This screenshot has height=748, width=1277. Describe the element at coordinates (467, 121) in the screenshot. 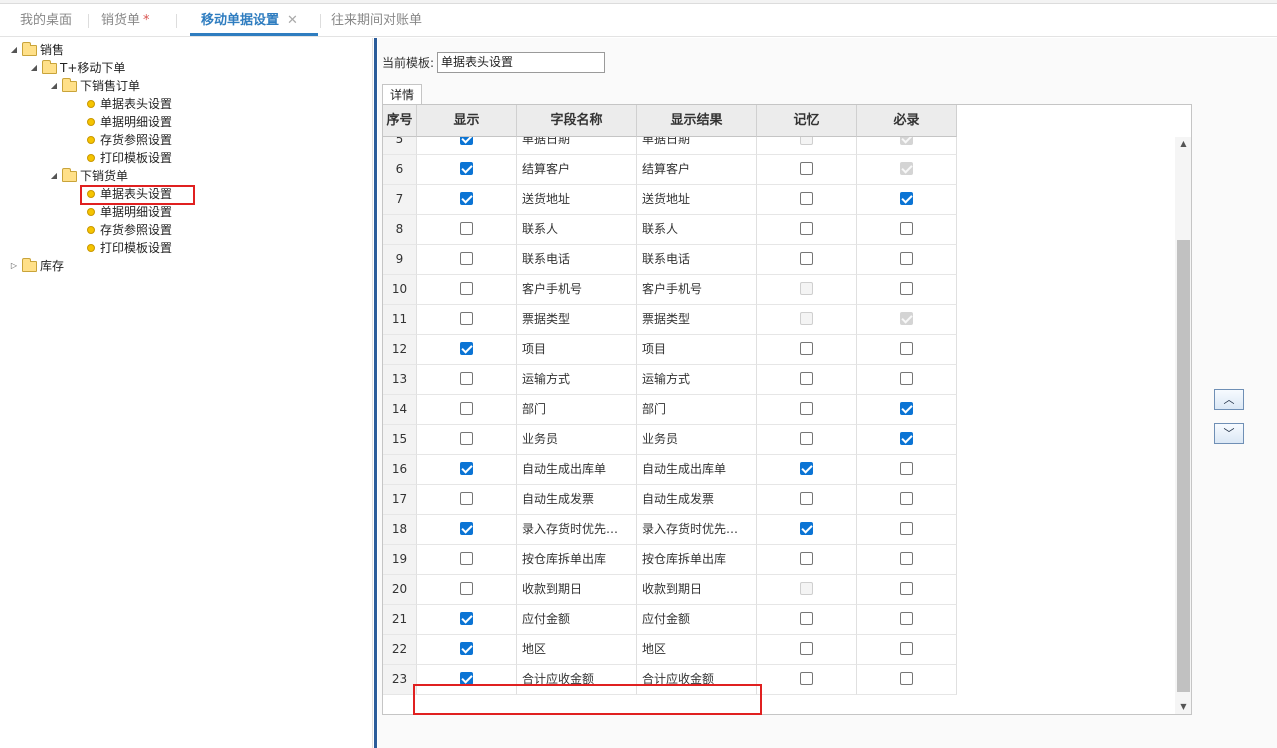

I see `column-header-show: 显示` at that location.